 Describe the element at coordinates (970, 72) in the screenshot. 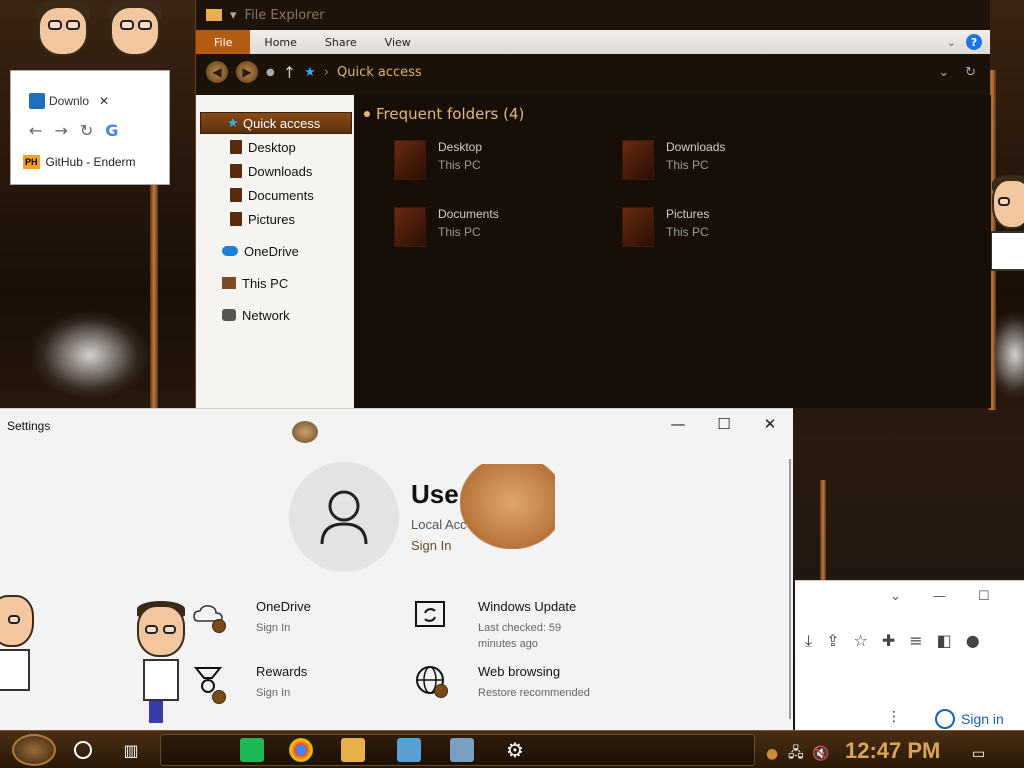

I see `refresh-icon: ↻` at that location.